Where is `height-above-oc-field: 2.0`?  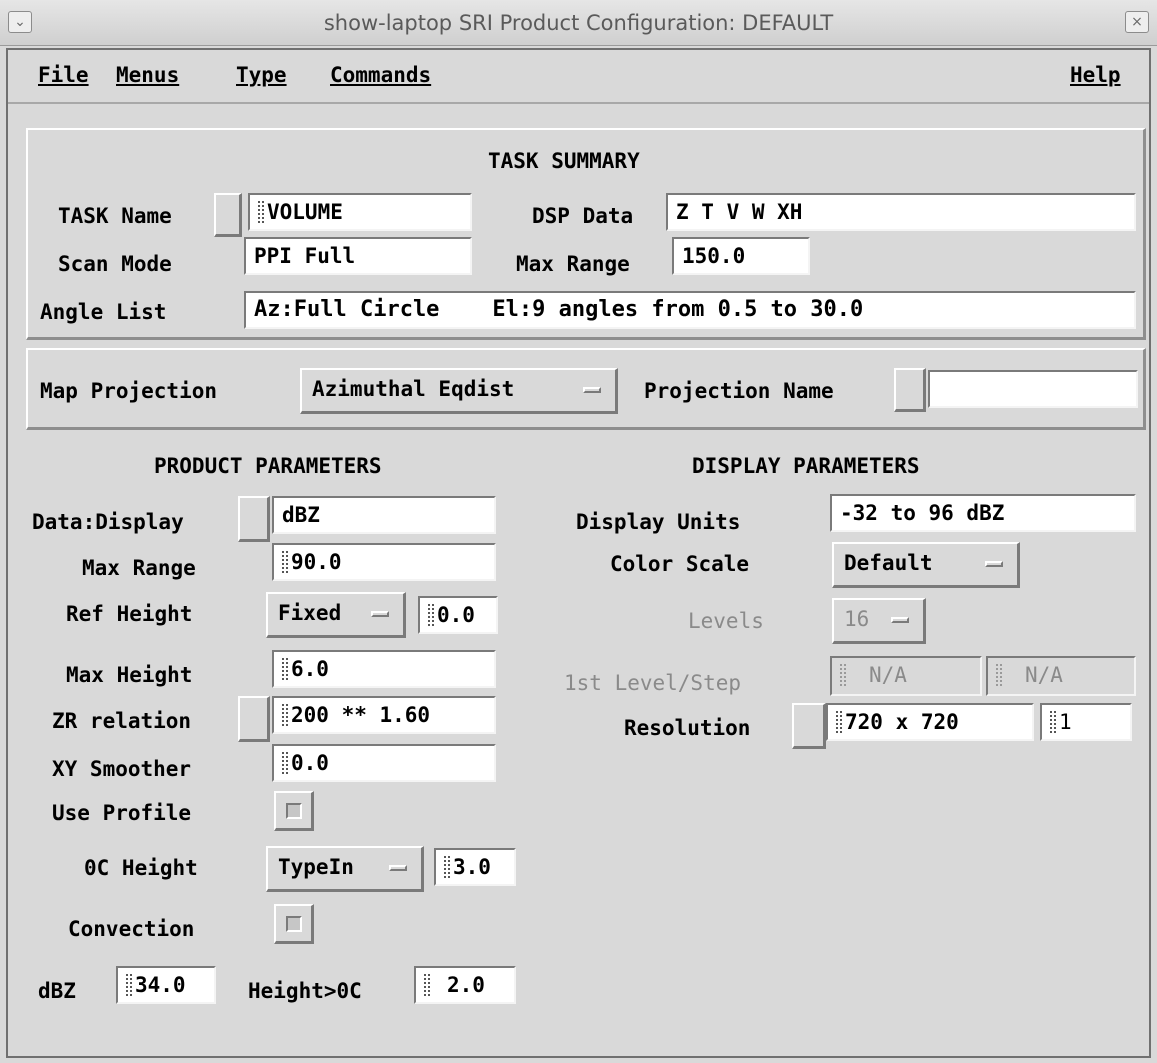
height-above-oc-field: 2.0 is located at coordinates (465, 985).